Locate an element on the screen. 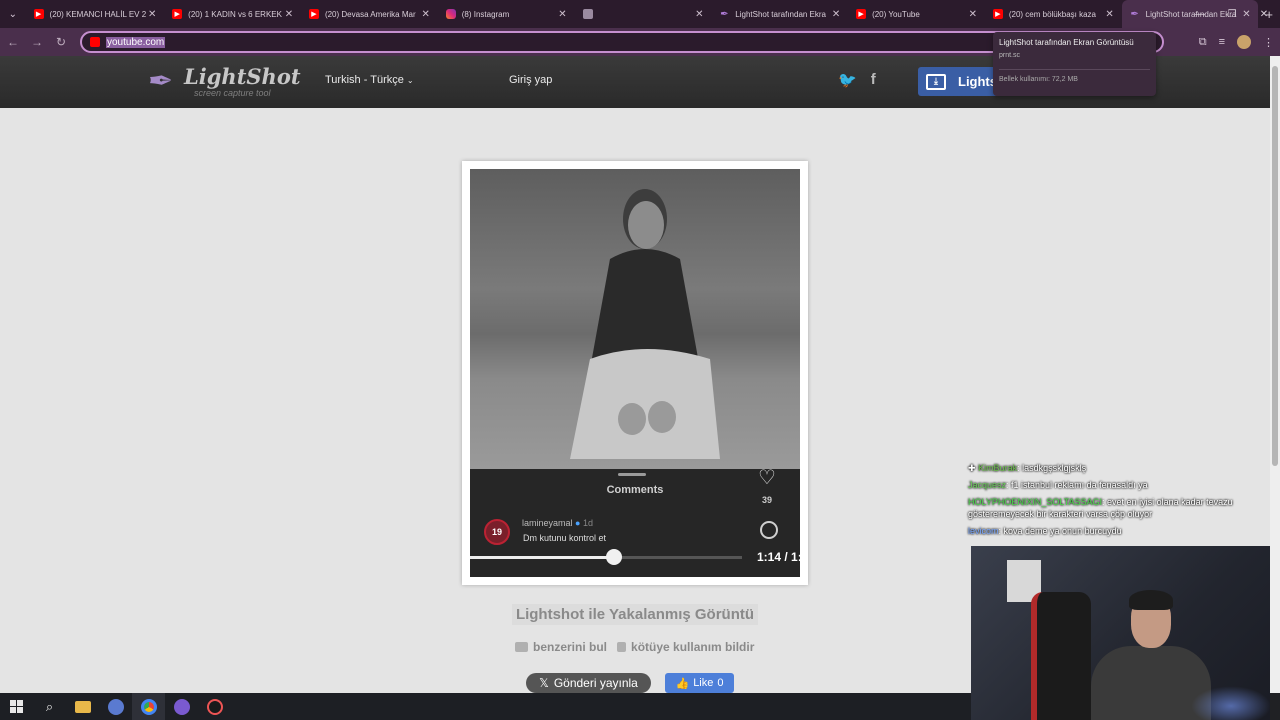 Image resolution: width=1280 pixels, height=720 pixels. camera-icon is located at coordinates (521, 647).